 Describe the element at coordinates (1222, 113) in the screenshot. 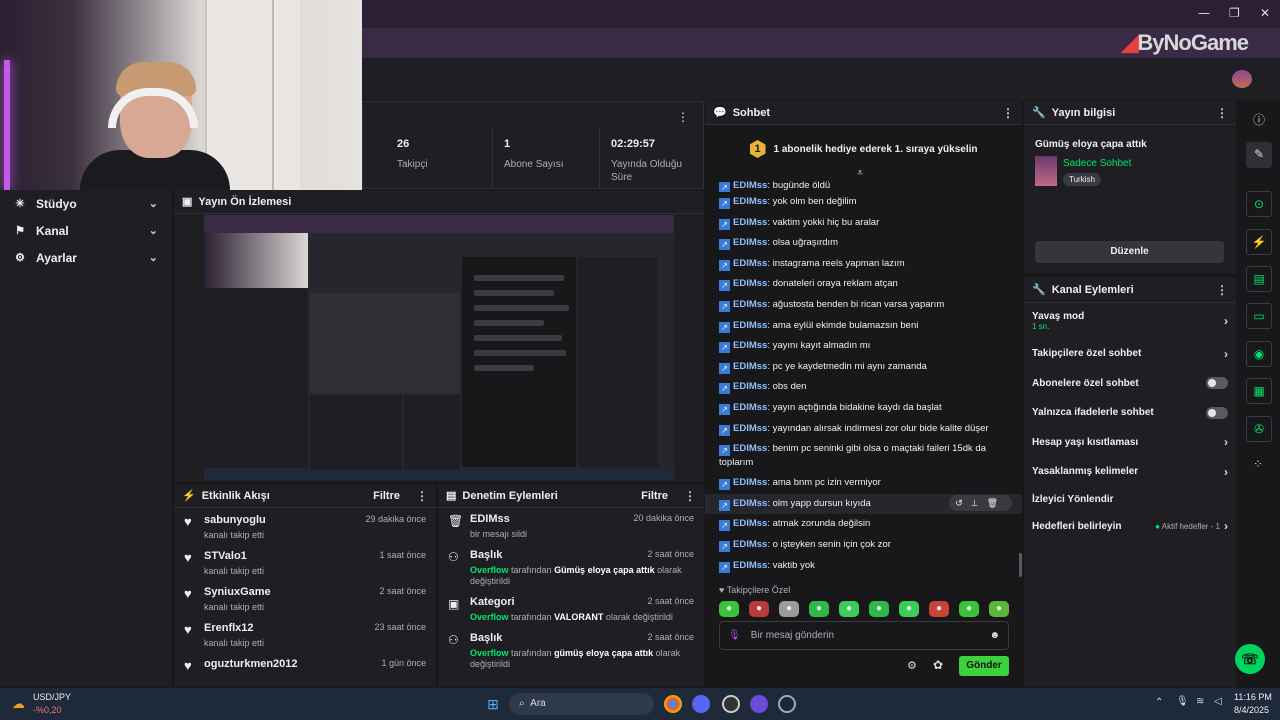

I see `stream-info-menu-icon: ⋮` at that location.